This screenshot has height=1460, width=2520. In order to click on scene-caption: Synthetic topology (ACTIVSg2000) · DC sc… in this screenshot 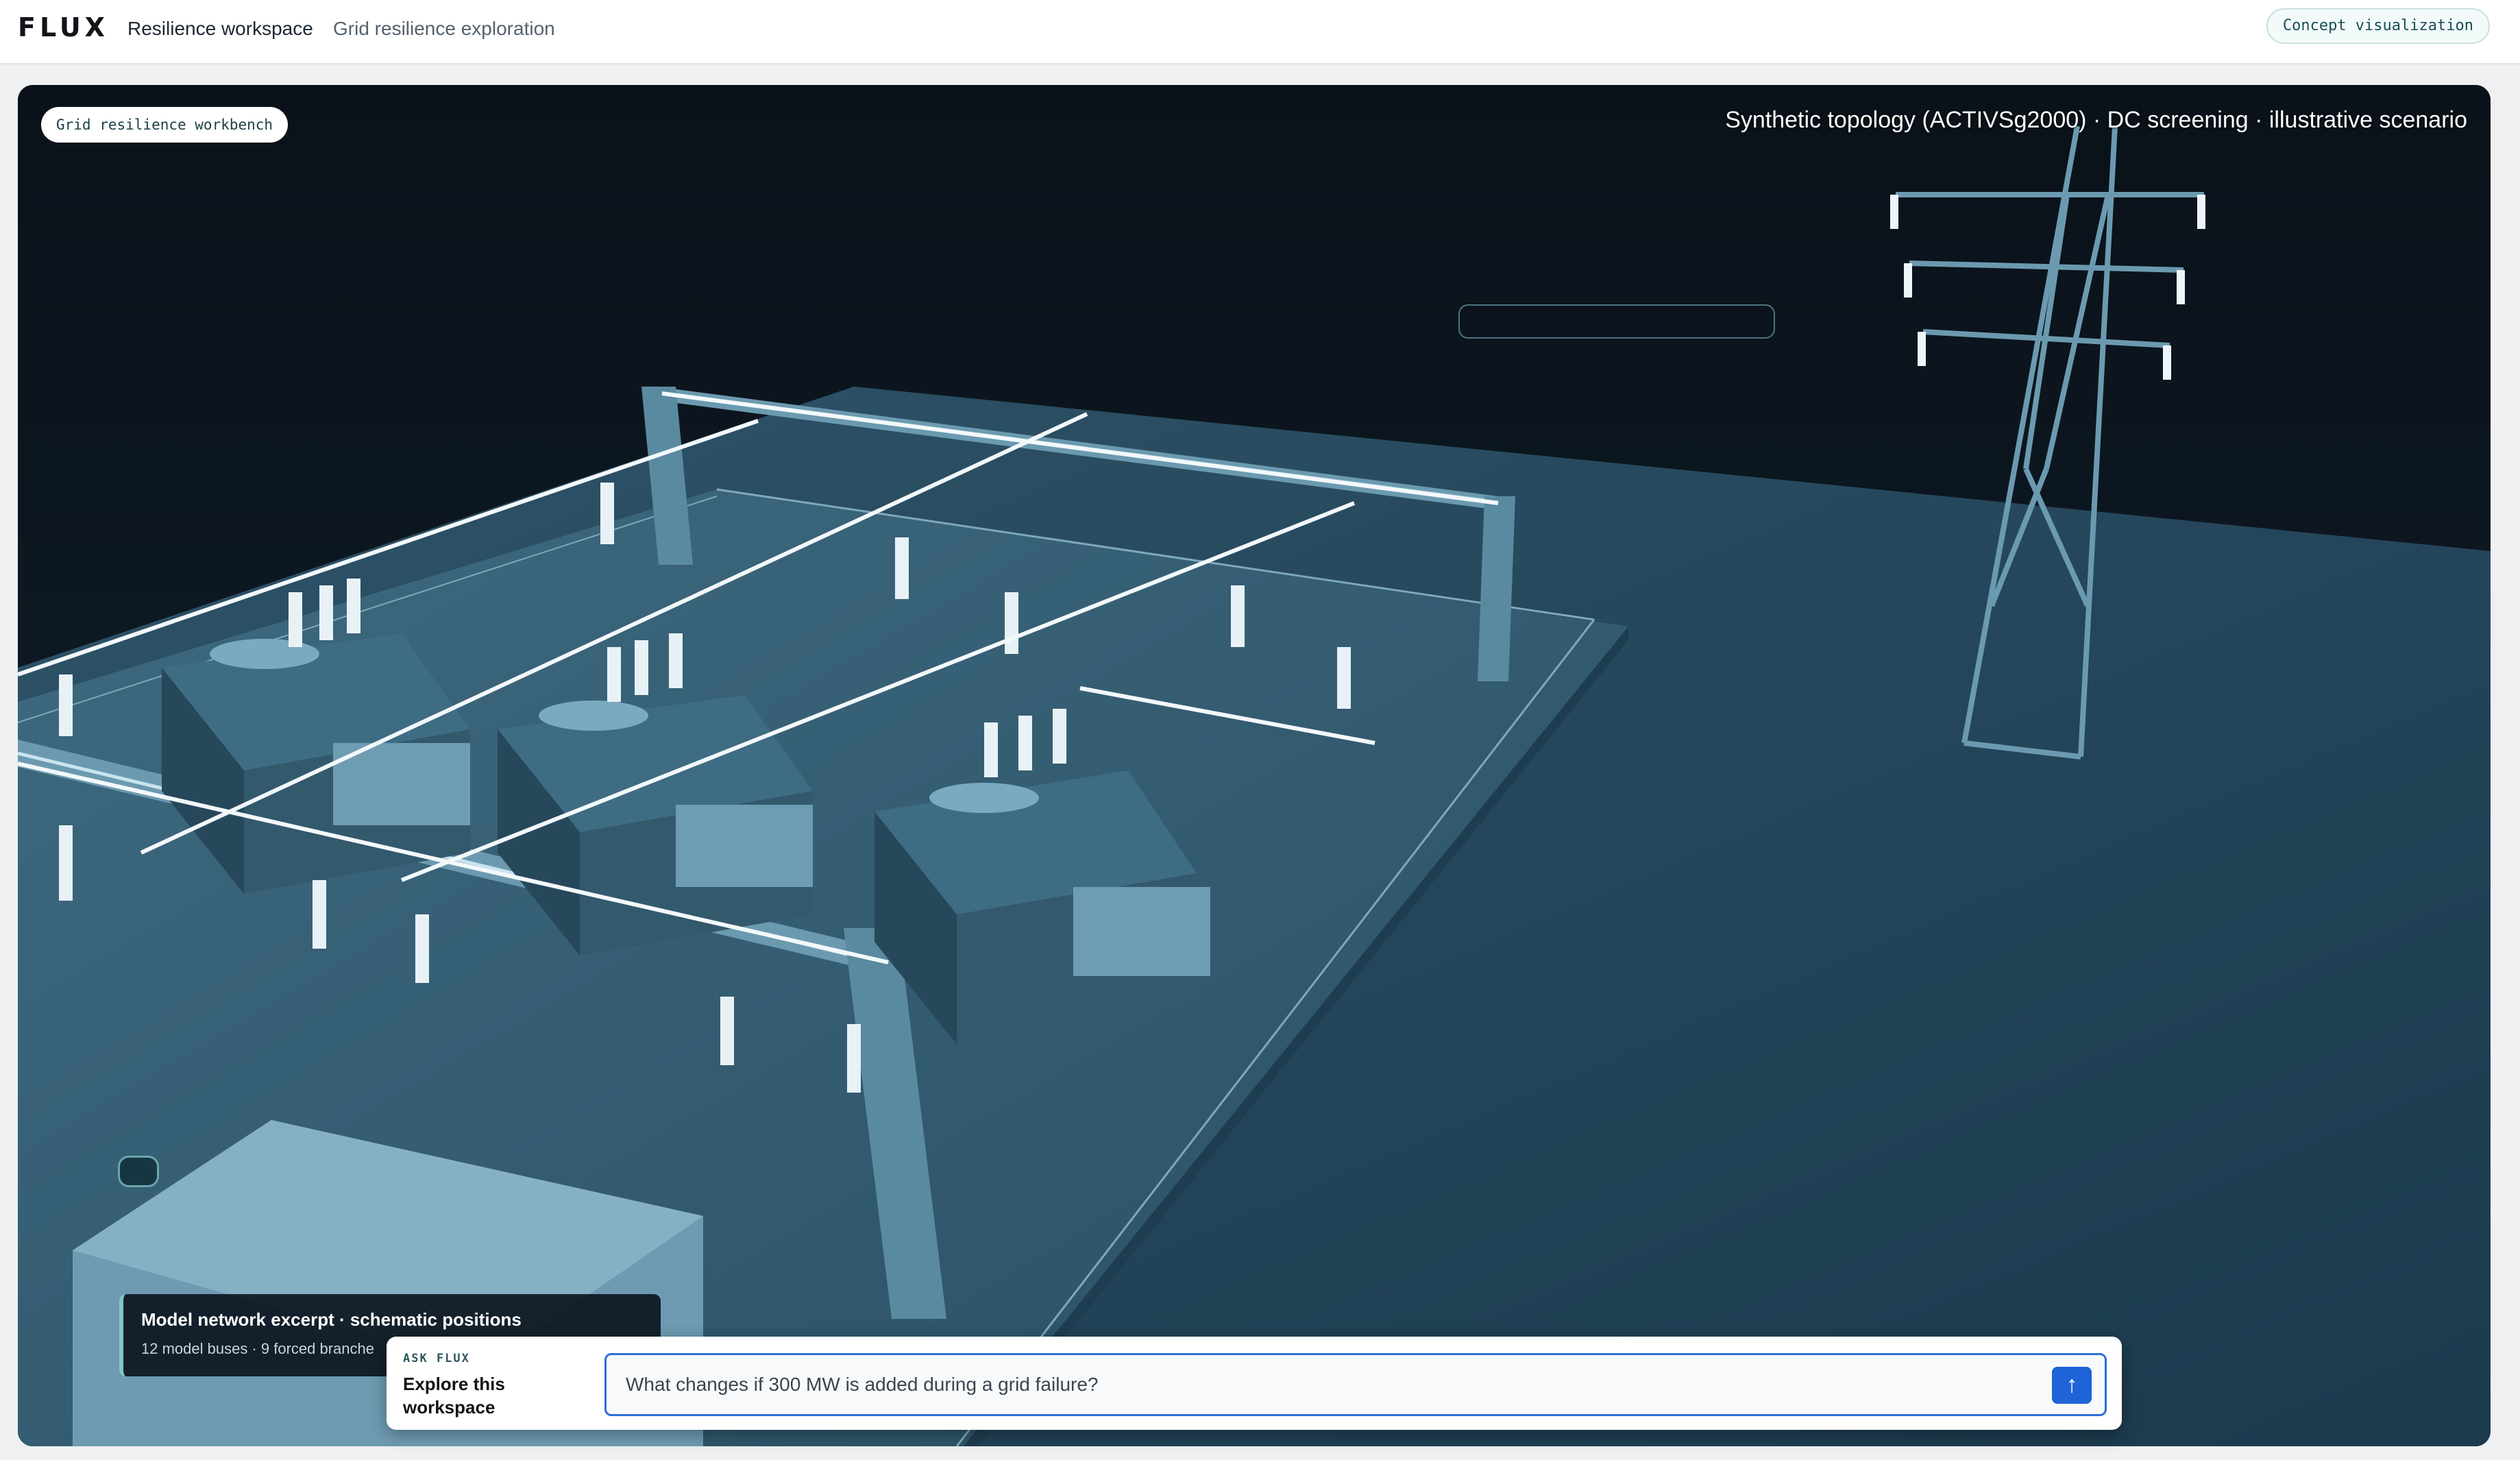, I will do `click(2096, 120)`.